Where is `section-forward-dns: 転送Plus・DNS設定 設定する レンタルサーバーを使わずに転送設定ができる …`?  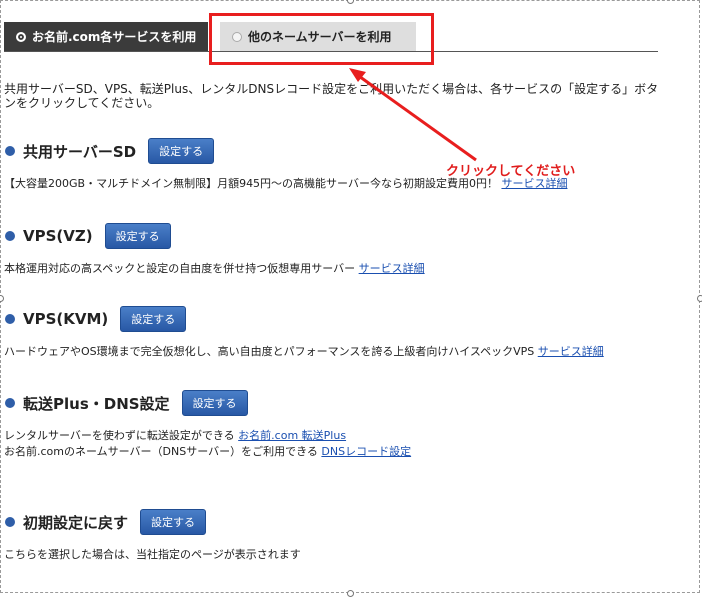
section-forward-dns: 転送Plus・DNS設定 設定する レンタルサーバーを使わずに転送設定ができる … is located at coordinates (207, 425).